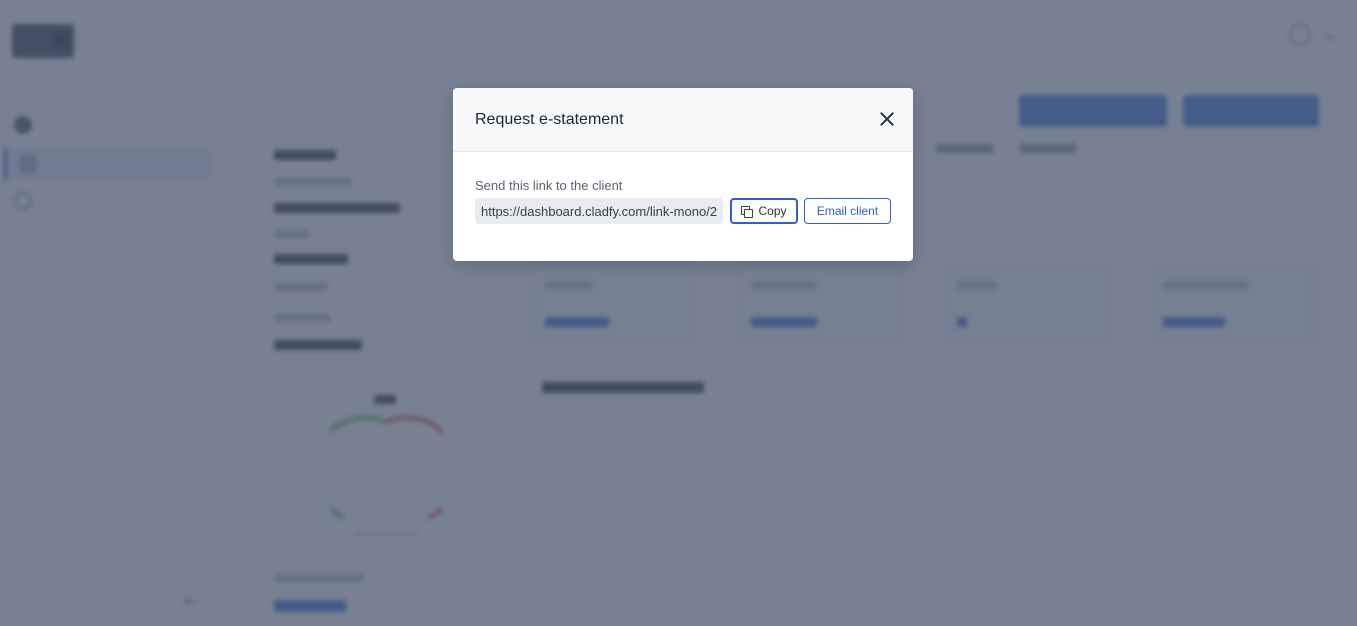  I want to click on copy-button: Copy, so click(764, 211).